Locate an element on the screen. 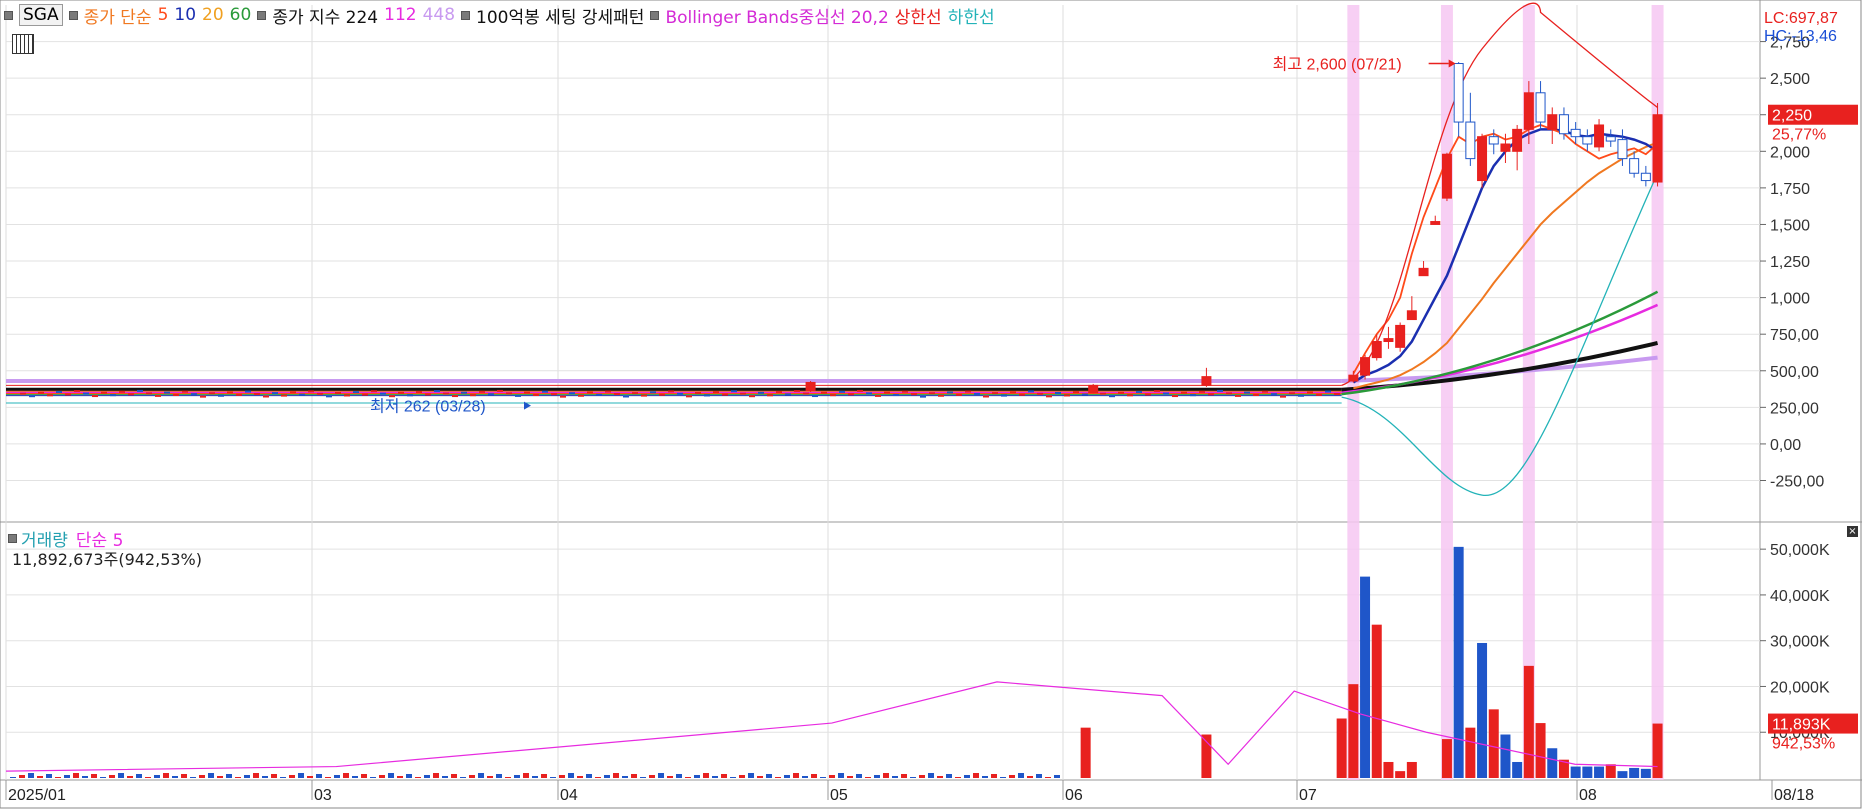  symbol-box: SGA is located at coordinates (41, 15).